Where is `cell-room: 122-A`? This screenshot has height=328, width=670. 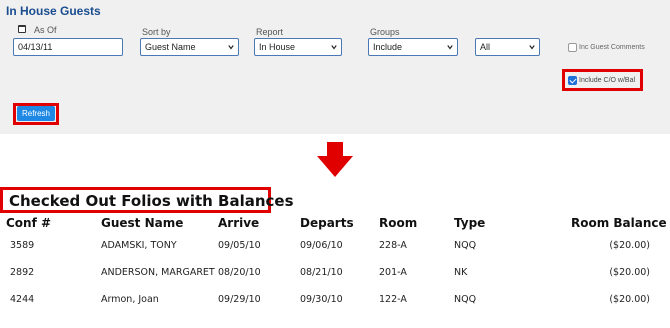
cell-room: 122-A is located at coordinates (393, 299).